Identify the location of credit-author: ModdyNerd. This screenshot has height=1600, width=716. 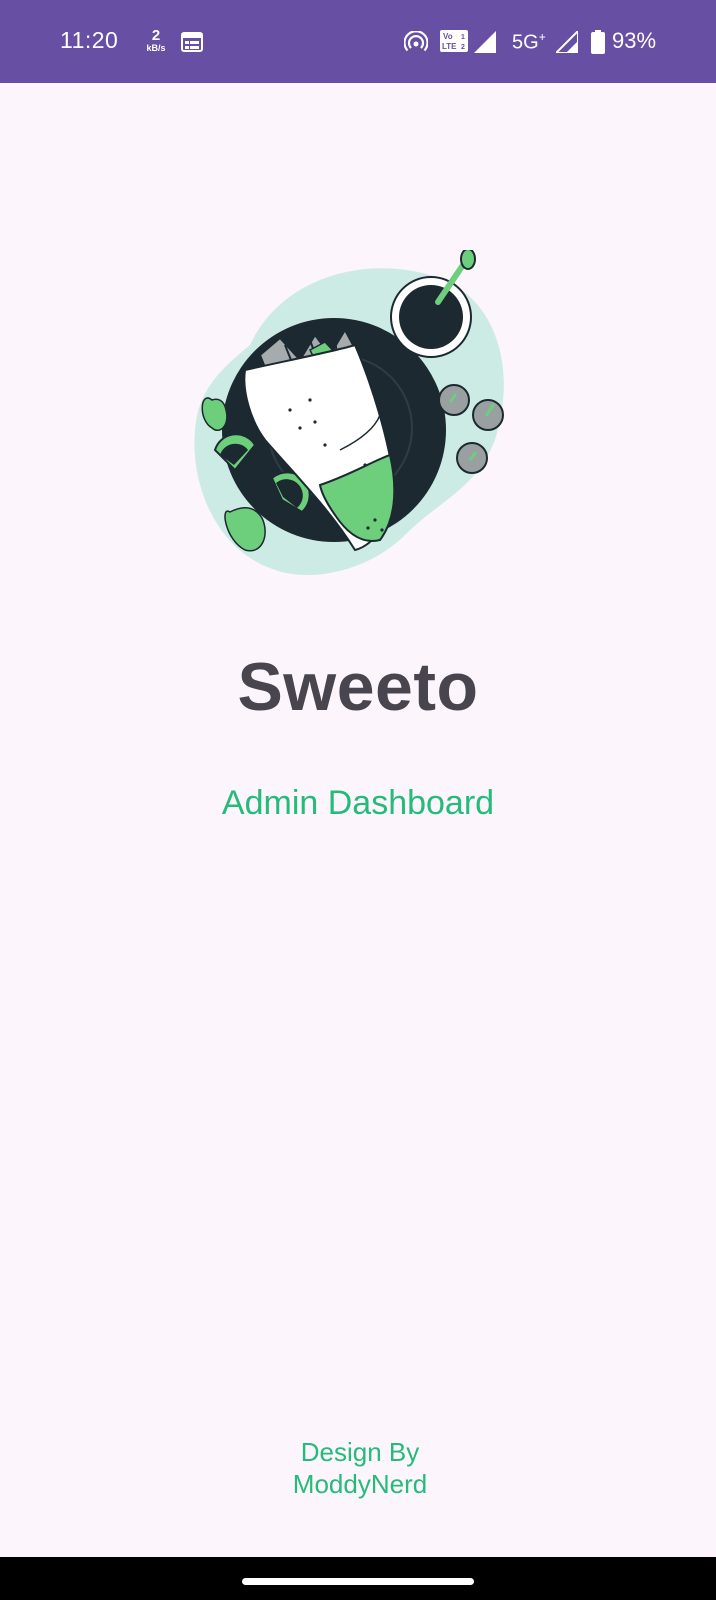
(360, 1484).